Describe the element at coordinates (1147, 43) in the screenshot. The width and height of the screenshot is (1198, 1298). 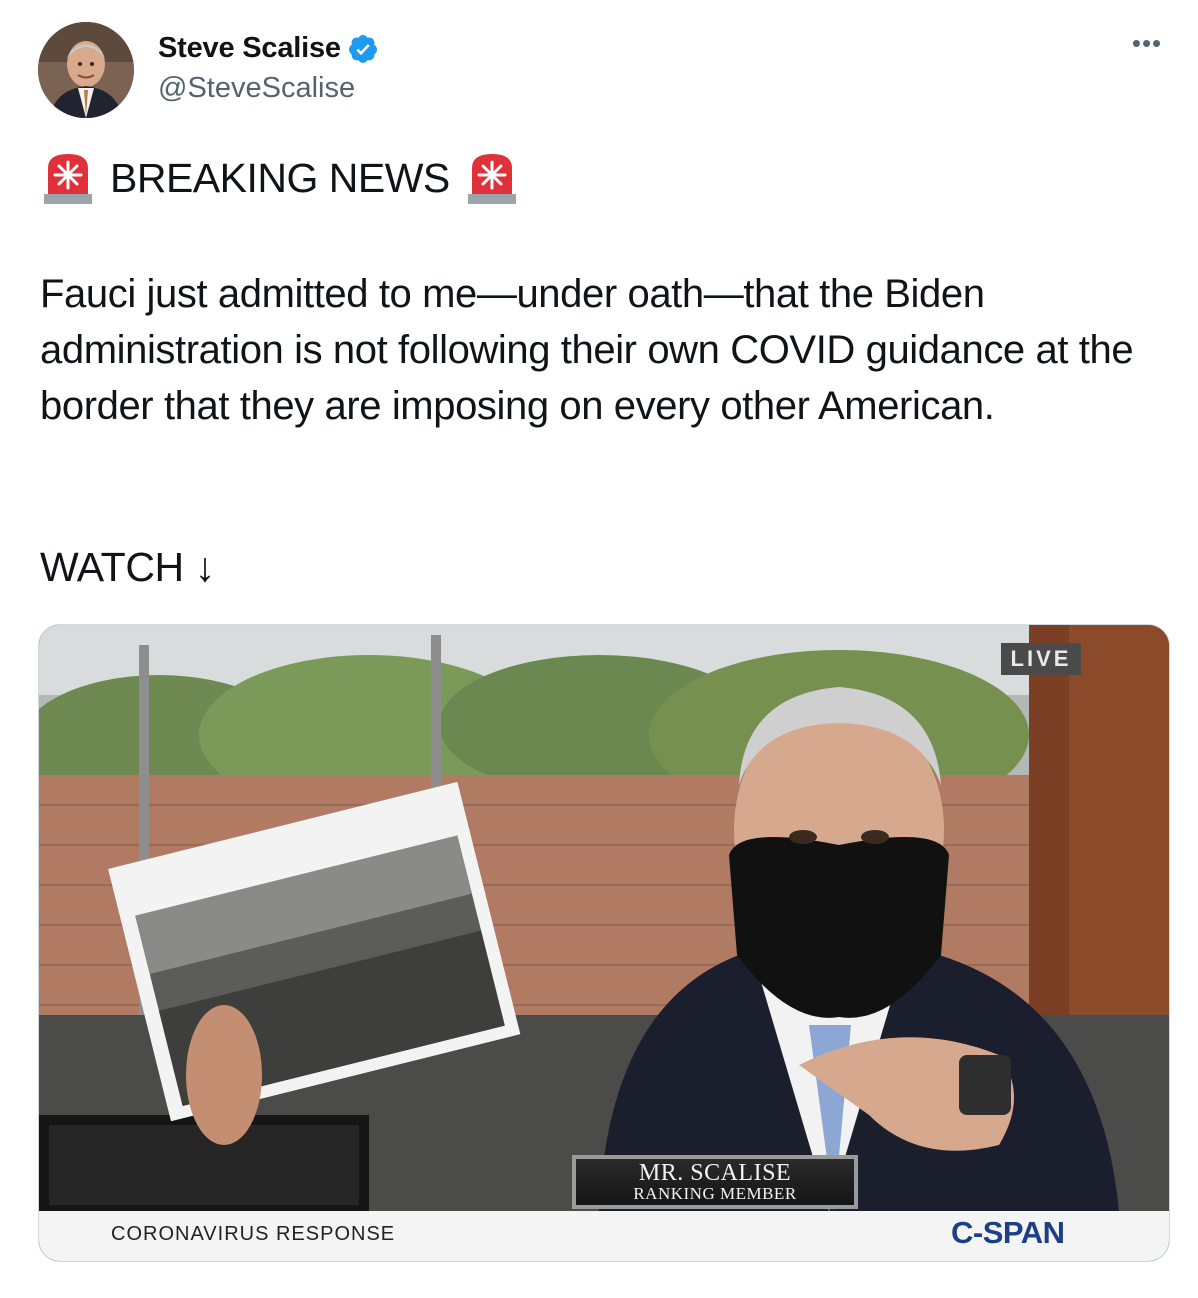
I see `more-options-icon: •••` at that location.